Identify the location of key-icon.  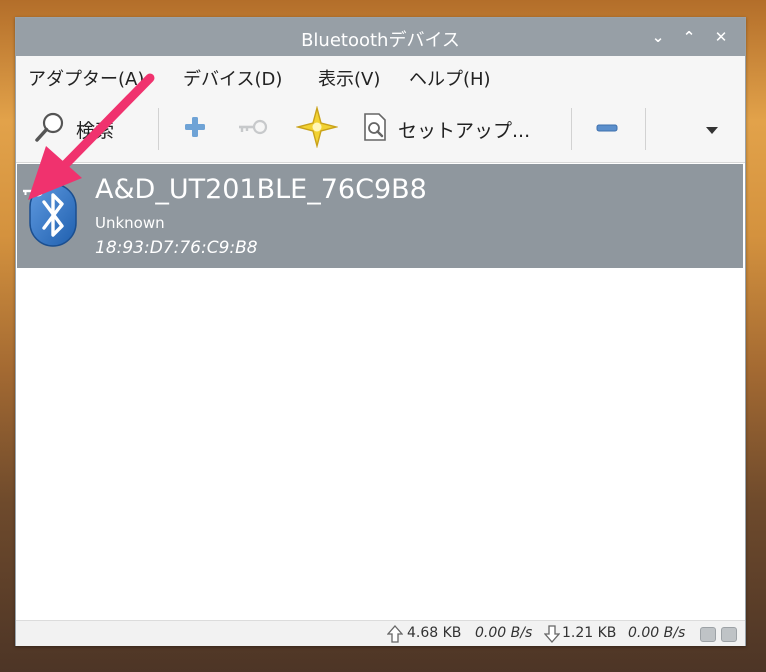
(253, 129).